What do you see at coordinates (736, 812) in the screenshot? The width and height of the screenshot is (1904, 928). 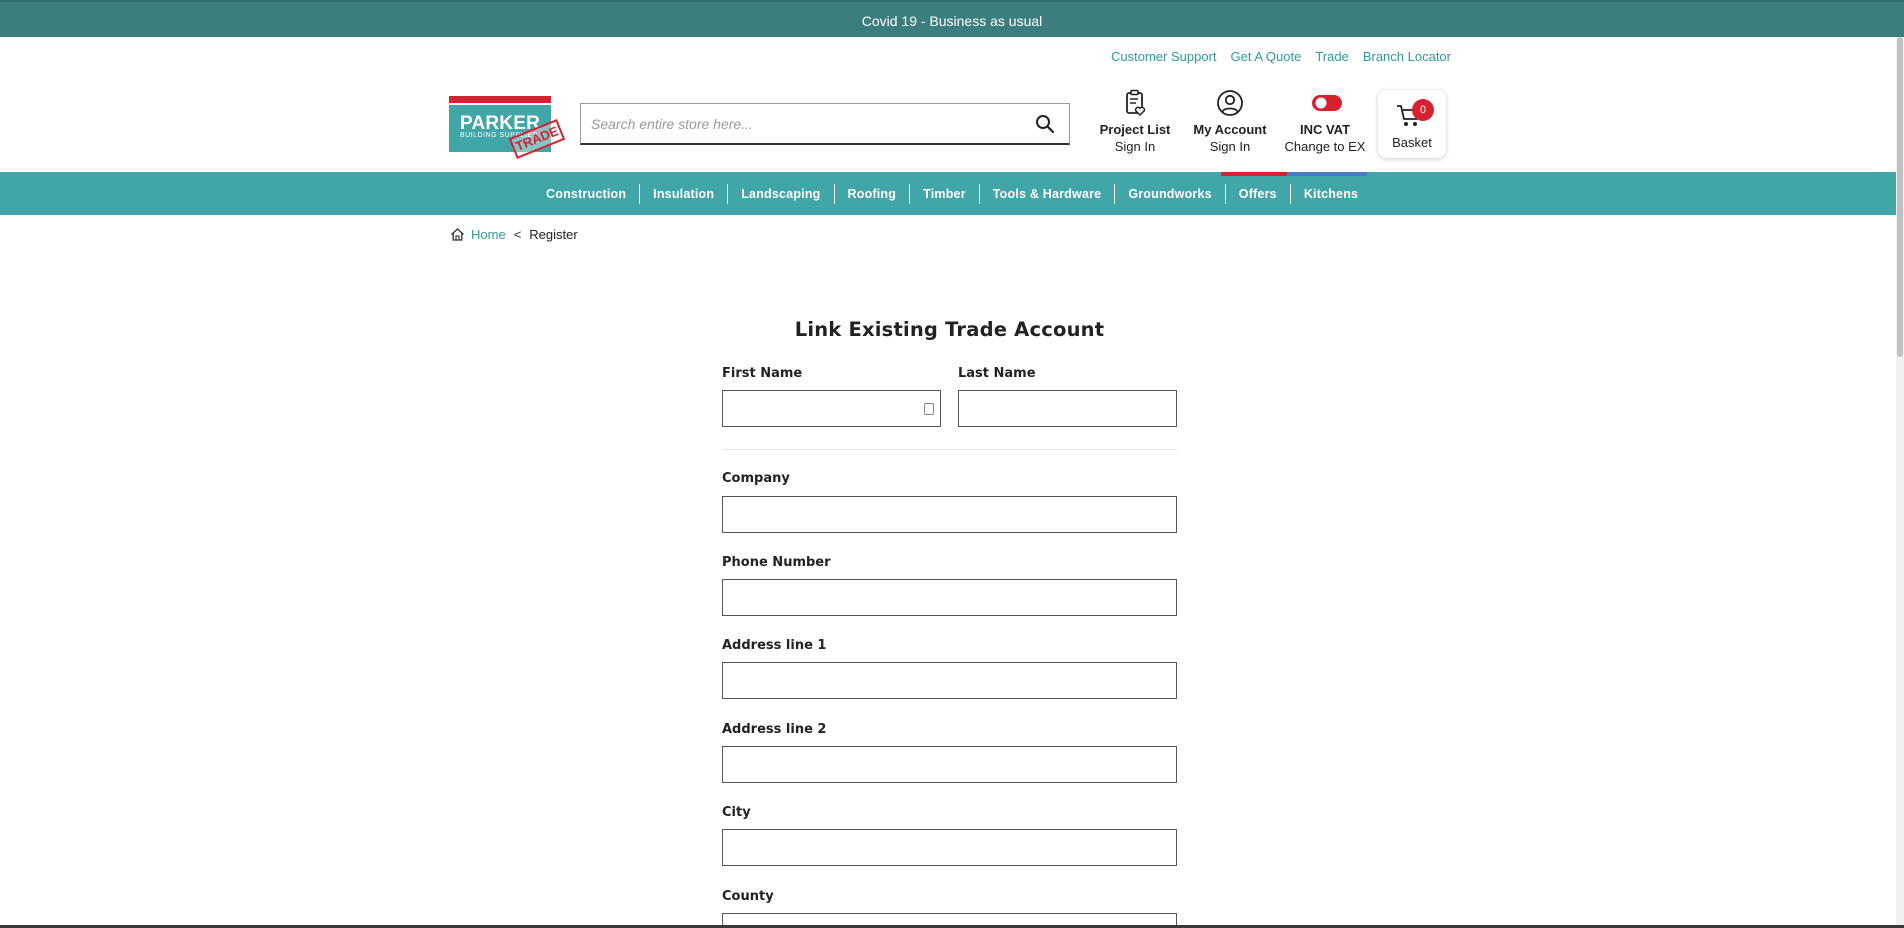 I see `city-label: City` at bounding box center [736, 812].